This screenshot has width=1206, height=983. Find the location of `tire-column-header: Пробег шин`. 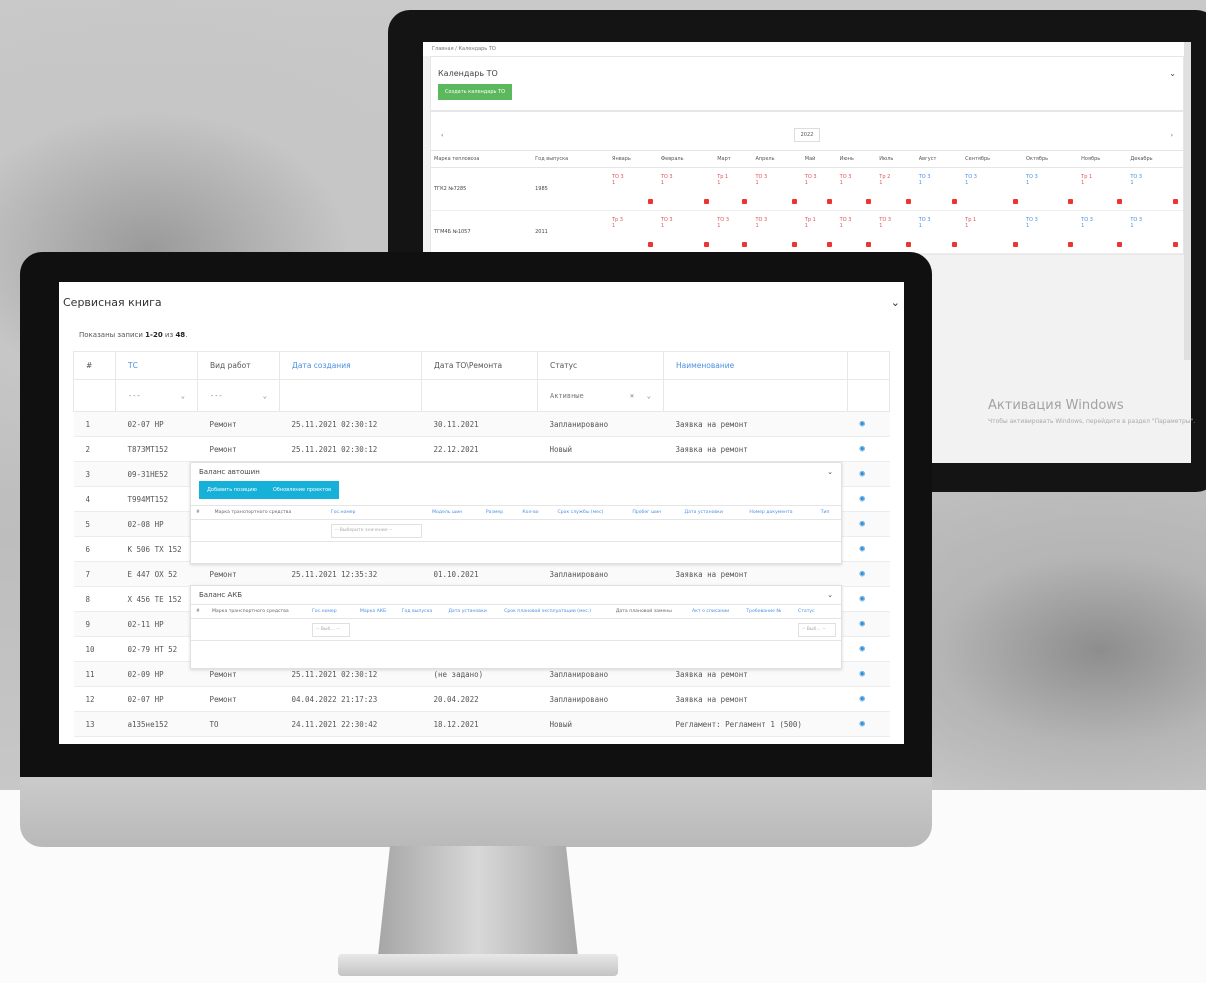

tire-column-header: Пробег шин is located at coordinates (653, 512).